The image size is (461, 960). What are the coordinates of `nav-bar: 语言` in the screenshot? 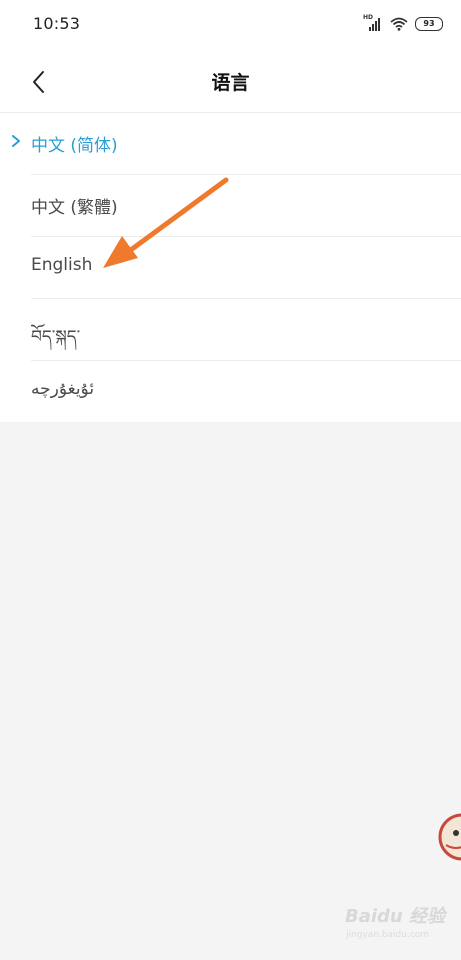 It's located at (230, 82).